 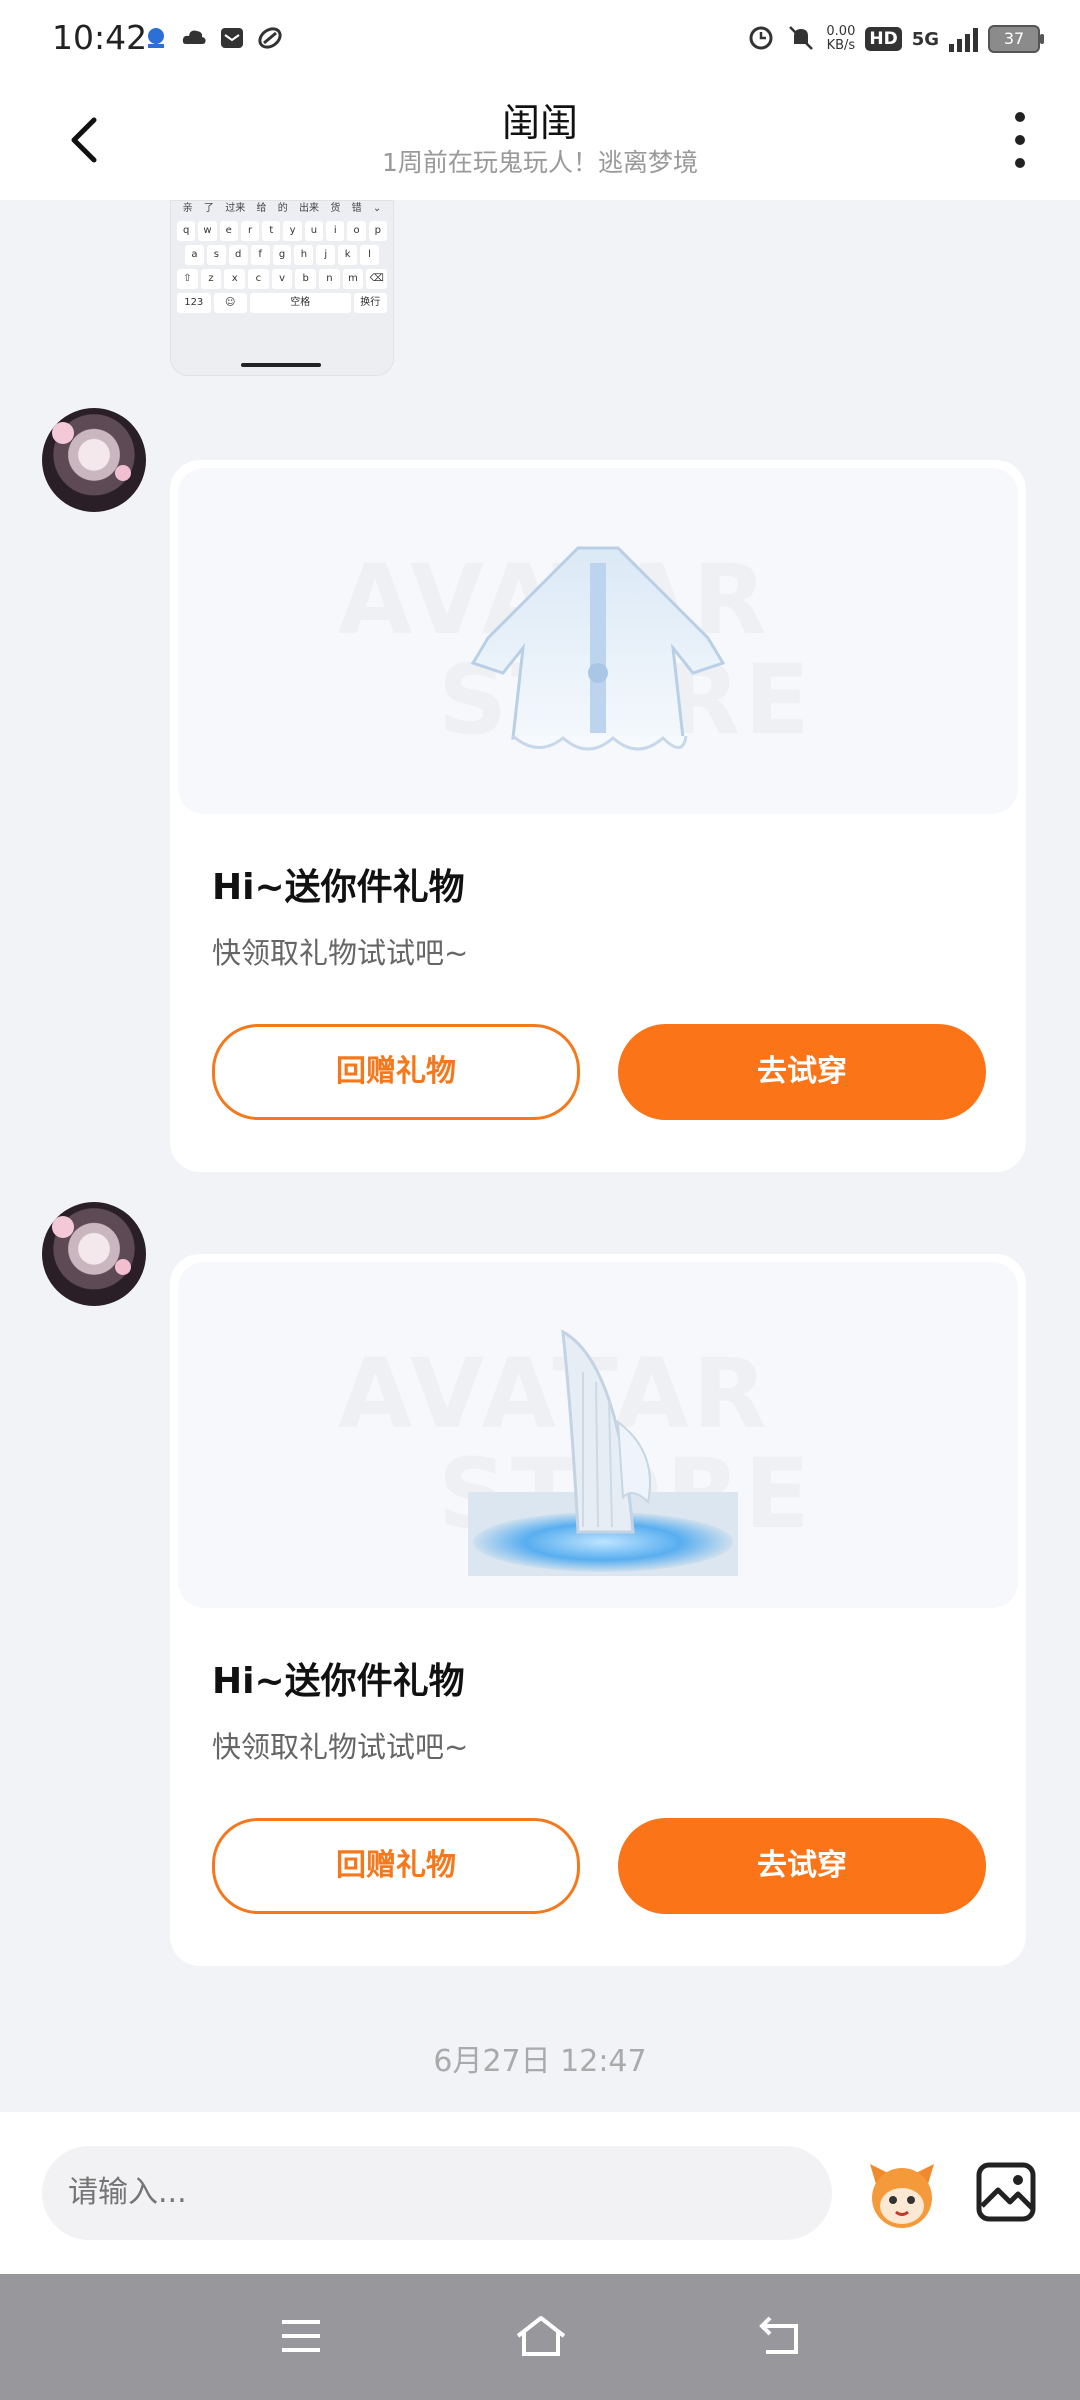 What do you see at coordinates (598, 648) in the screenshot?
I see `dress-icon` at bounding box center [598, 648].